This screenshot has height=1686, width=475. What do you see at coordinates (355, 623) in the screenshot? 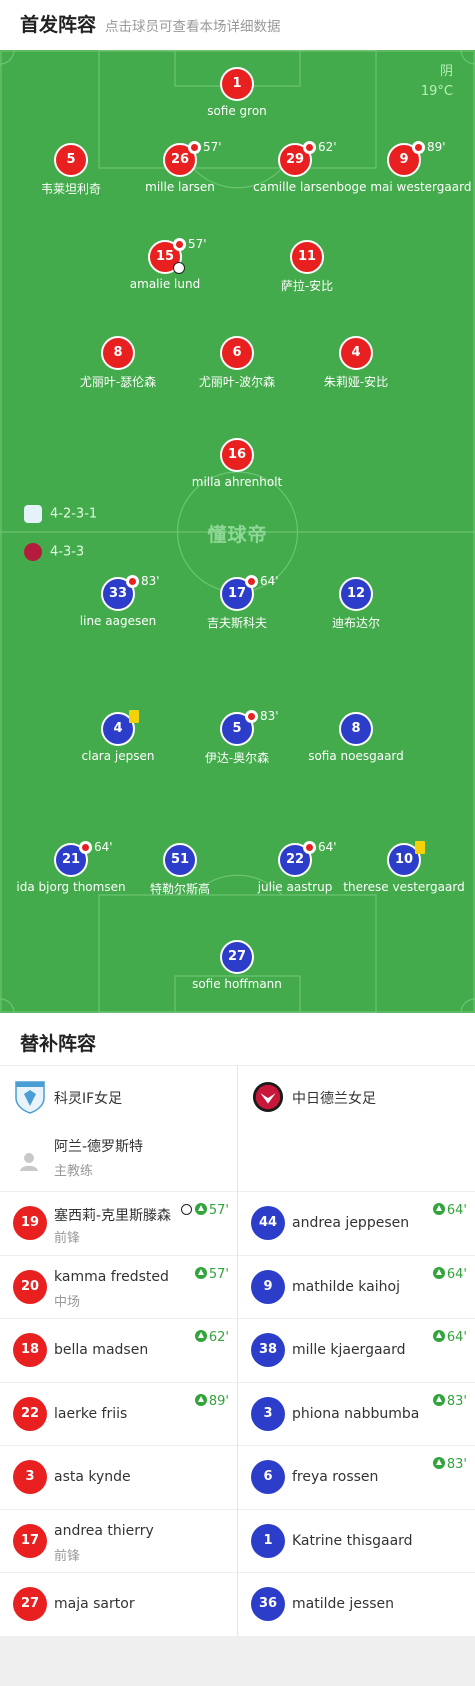
I see `player-name: 迪布达尔` at bounding box center [355, 623].